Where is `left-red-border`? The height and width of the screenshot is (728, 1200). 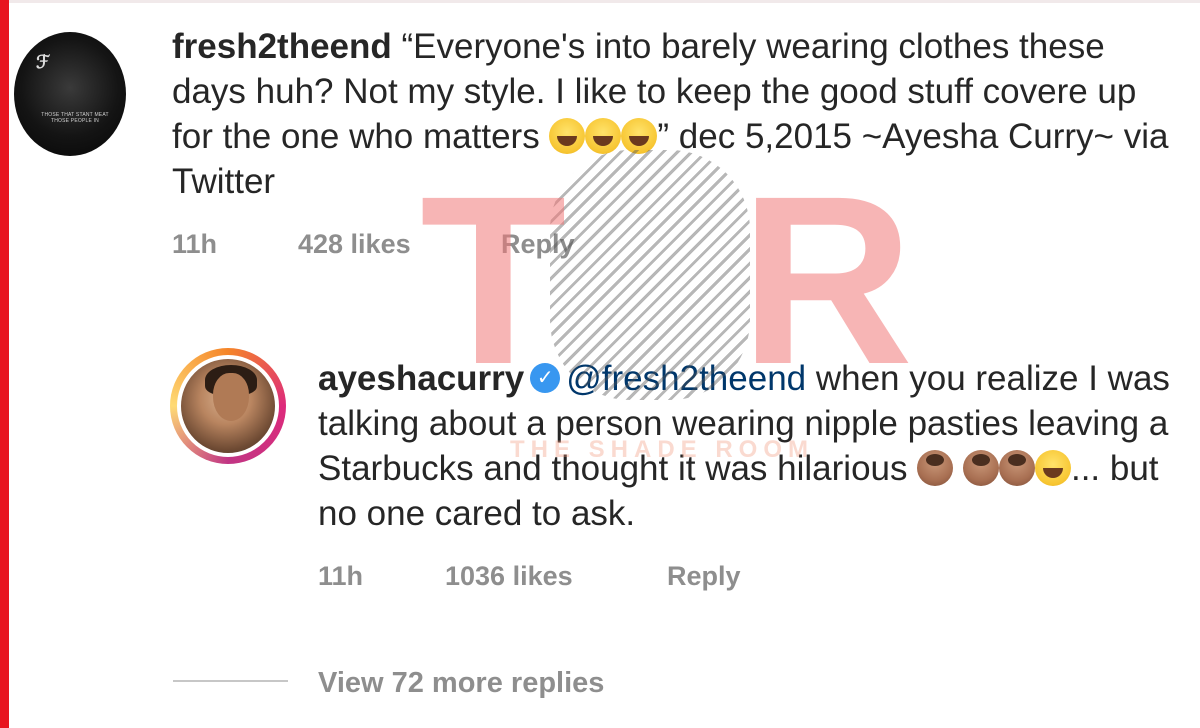 left-red-border is located at coordinates (4, 364).